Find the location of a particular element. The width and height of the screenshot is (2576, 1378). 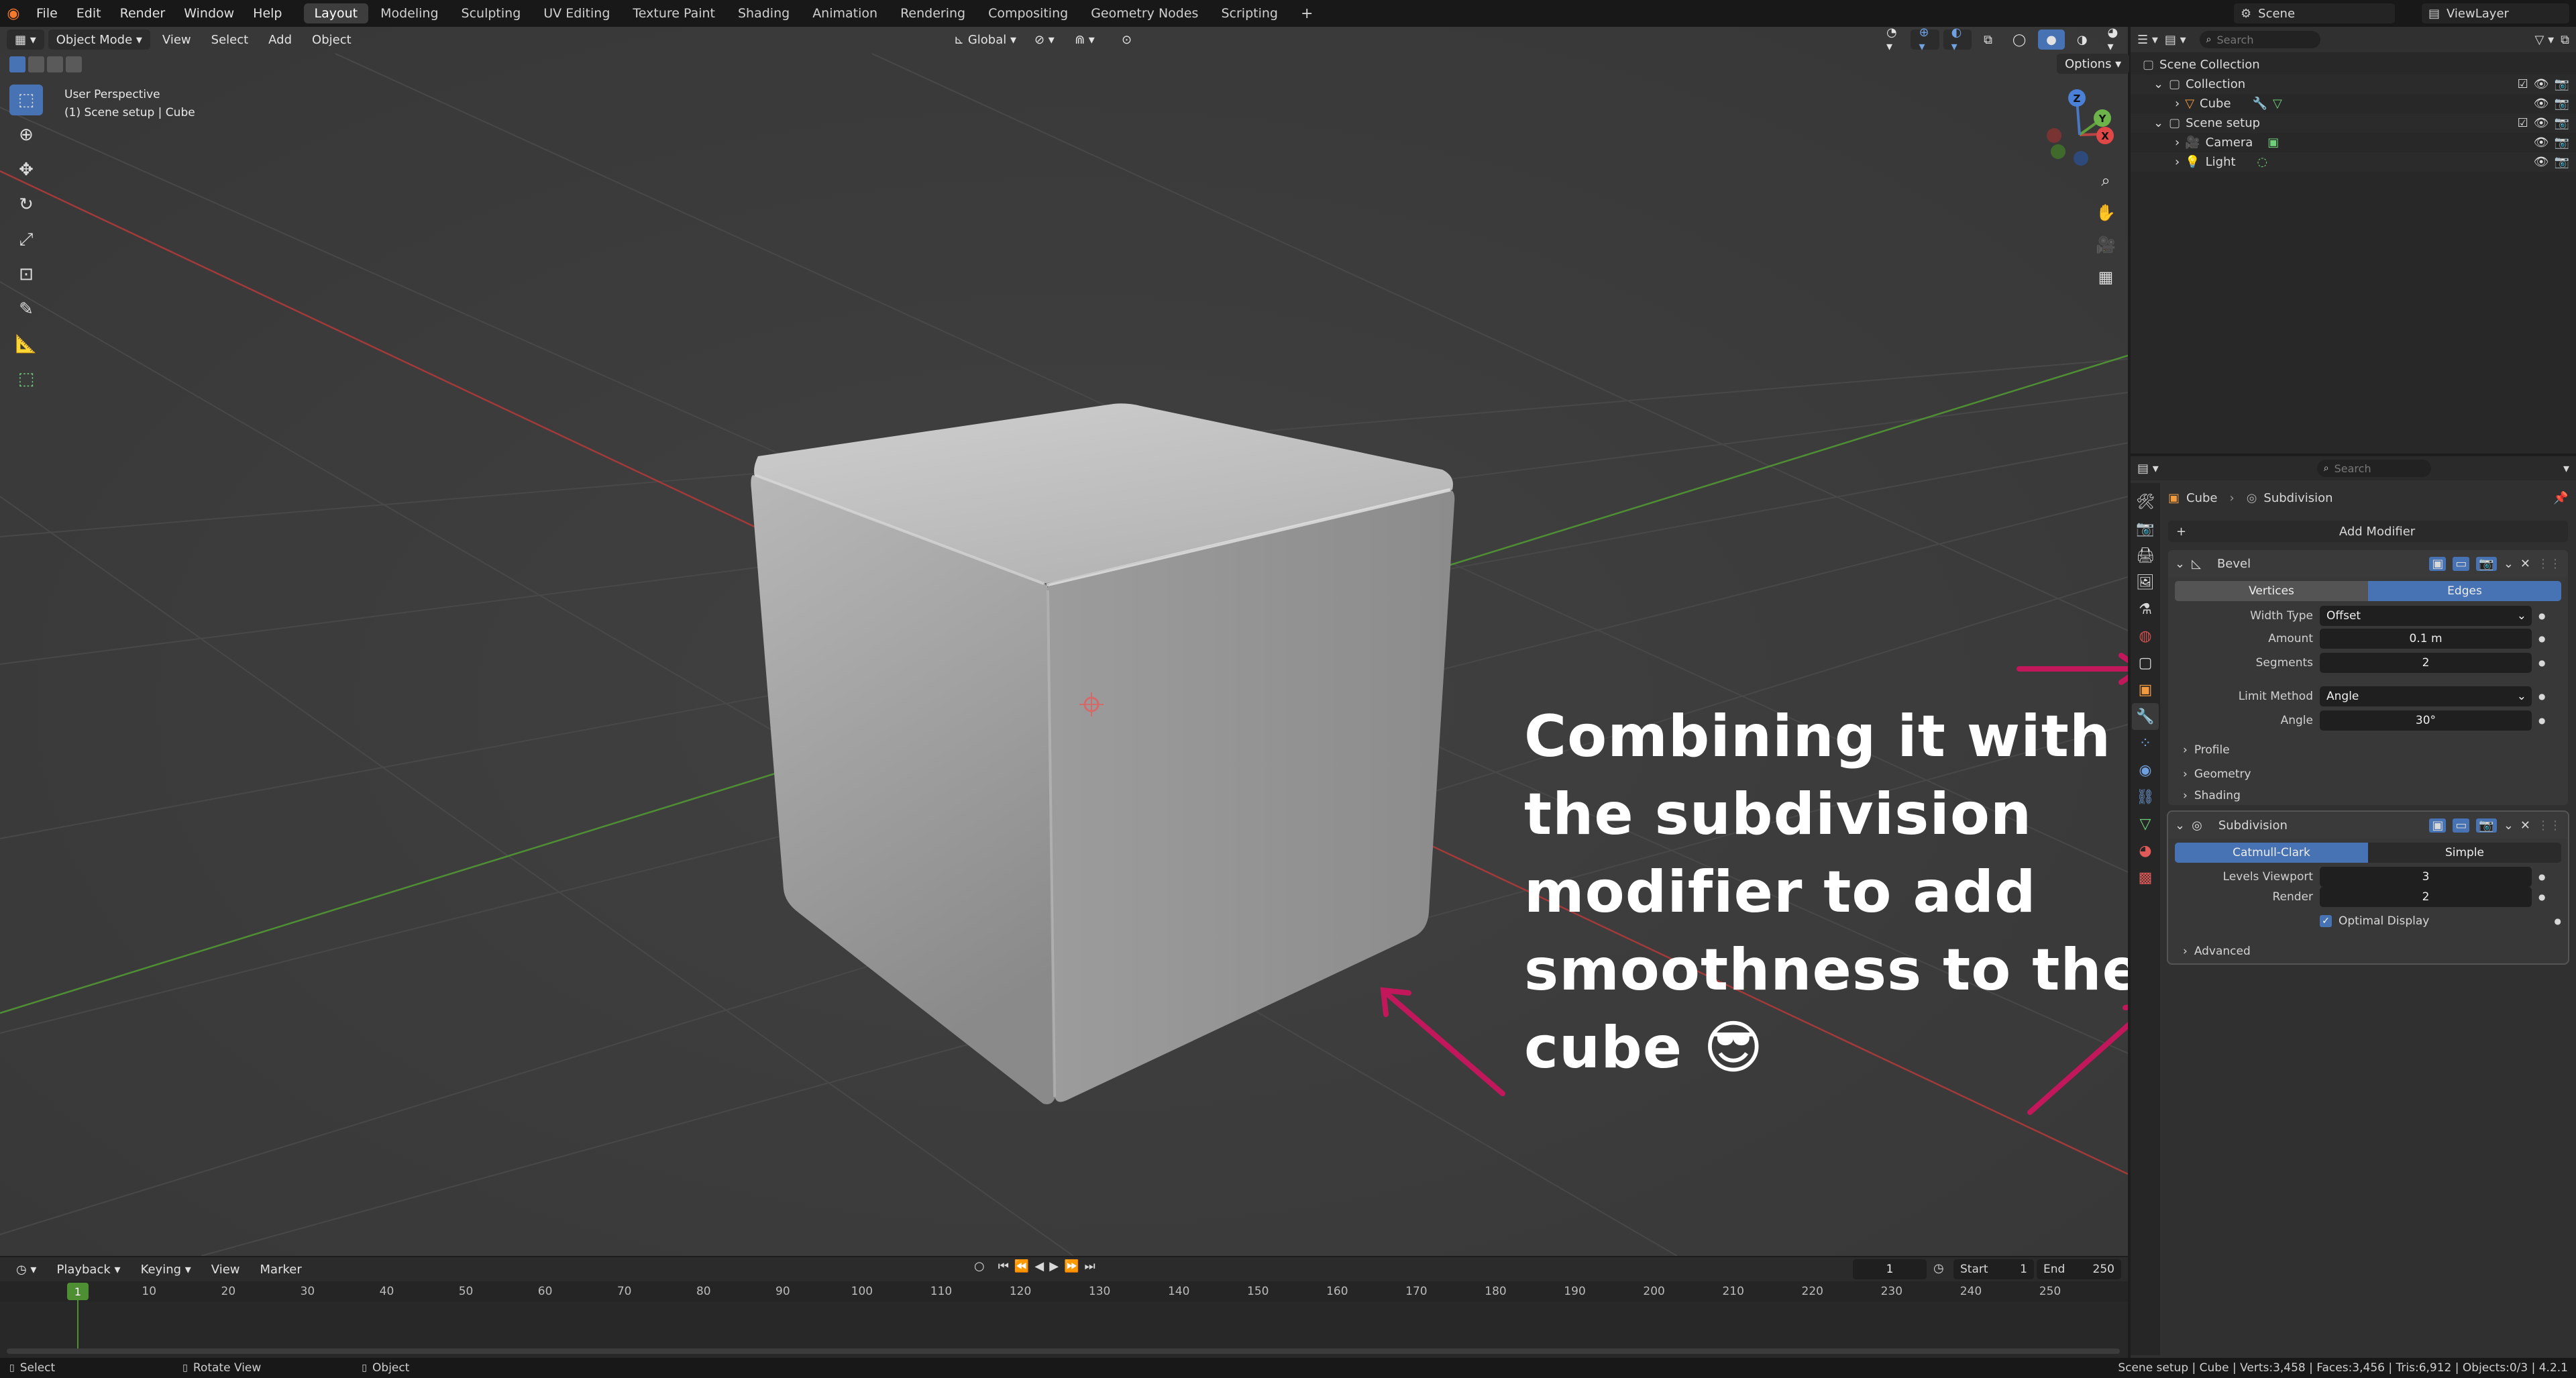

start-frame-field: Start 1 is located at coordinates (1993, 1269).